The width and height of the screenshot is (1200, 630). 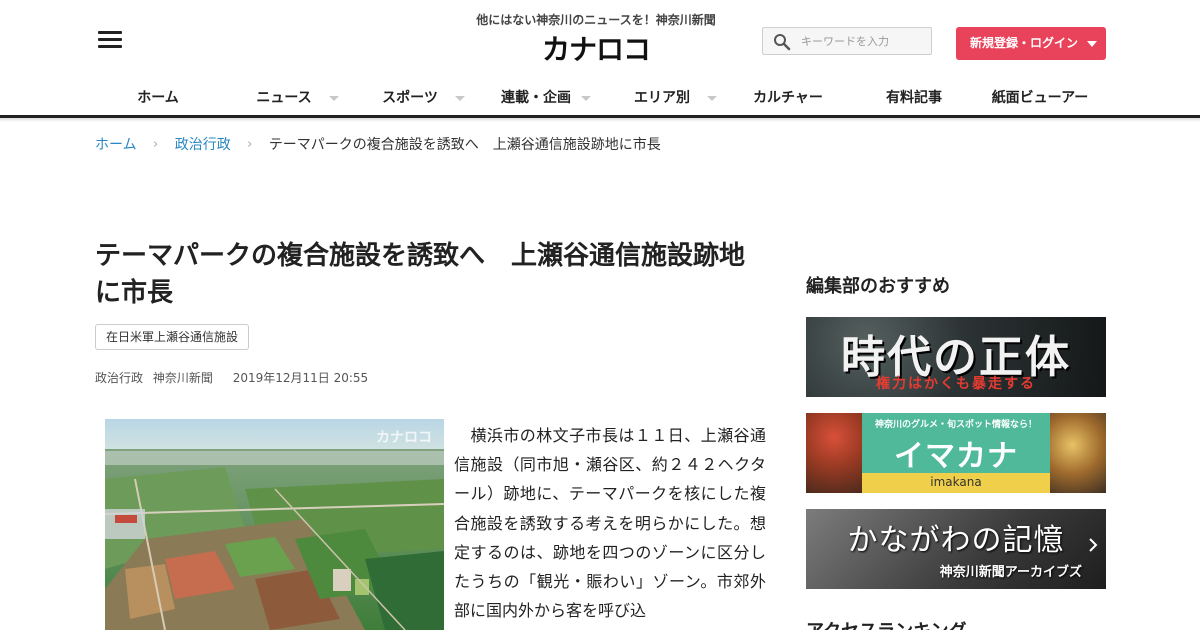 I want to click on banner-title: かながわの記憶, so click(x=956, y=540).